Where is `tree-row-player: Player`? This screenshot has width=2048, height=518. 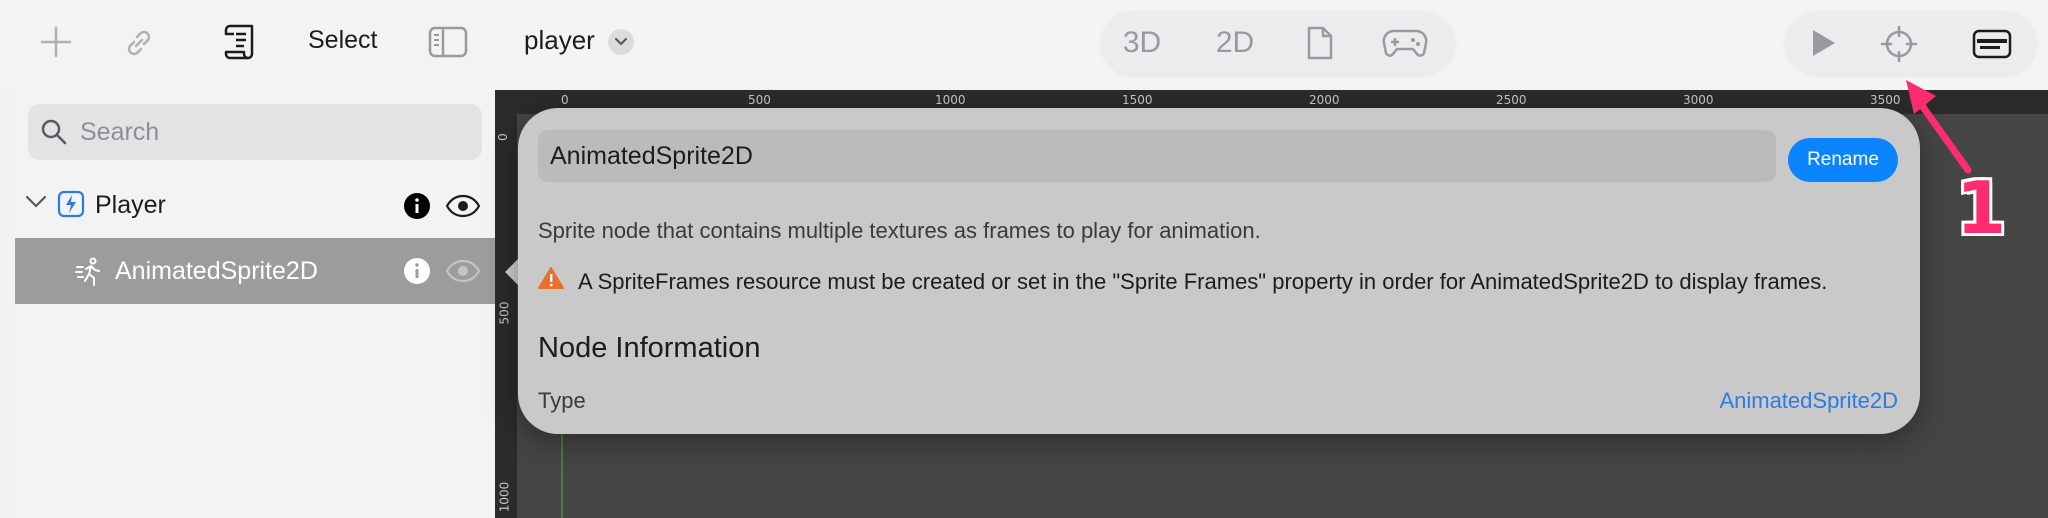 tree-row-player: Player is located at coordinates (255, 205).